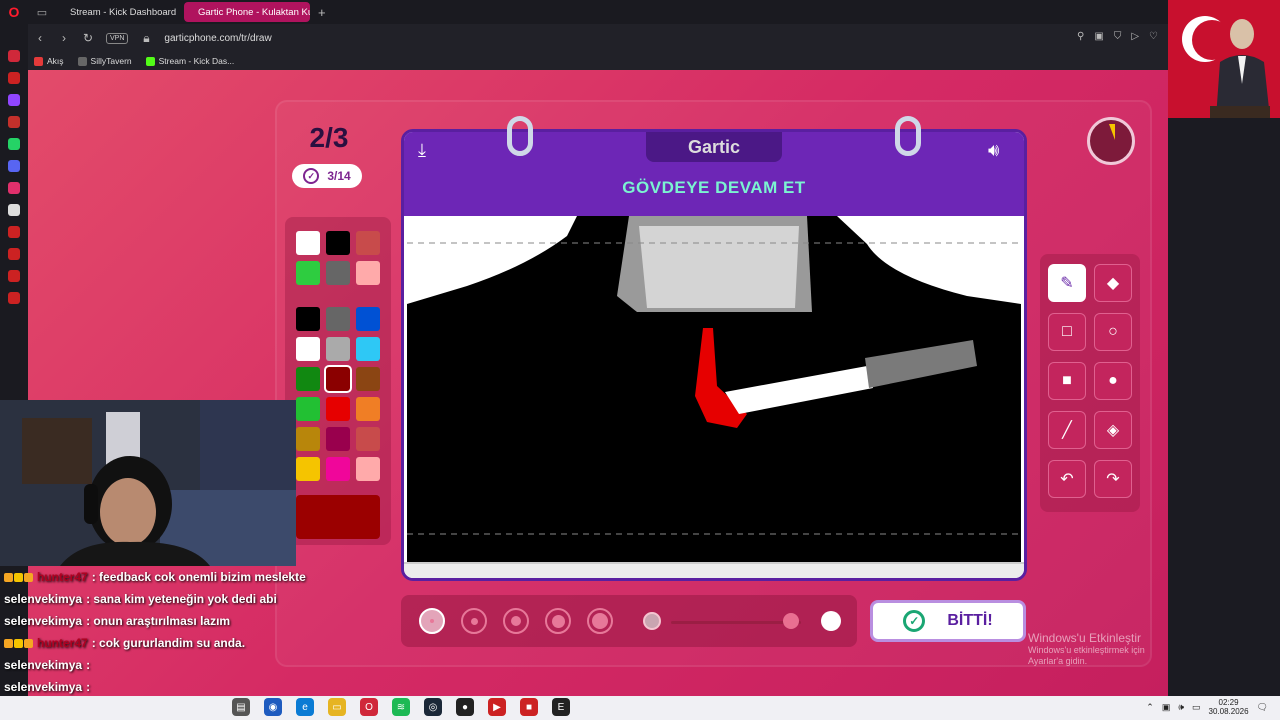 This screenshot has height=720, width=1280. What do you see at coordinates (241, 707) in the screenshot?
I see `task-view-icon: ▤` at bounding box center [241, 707].